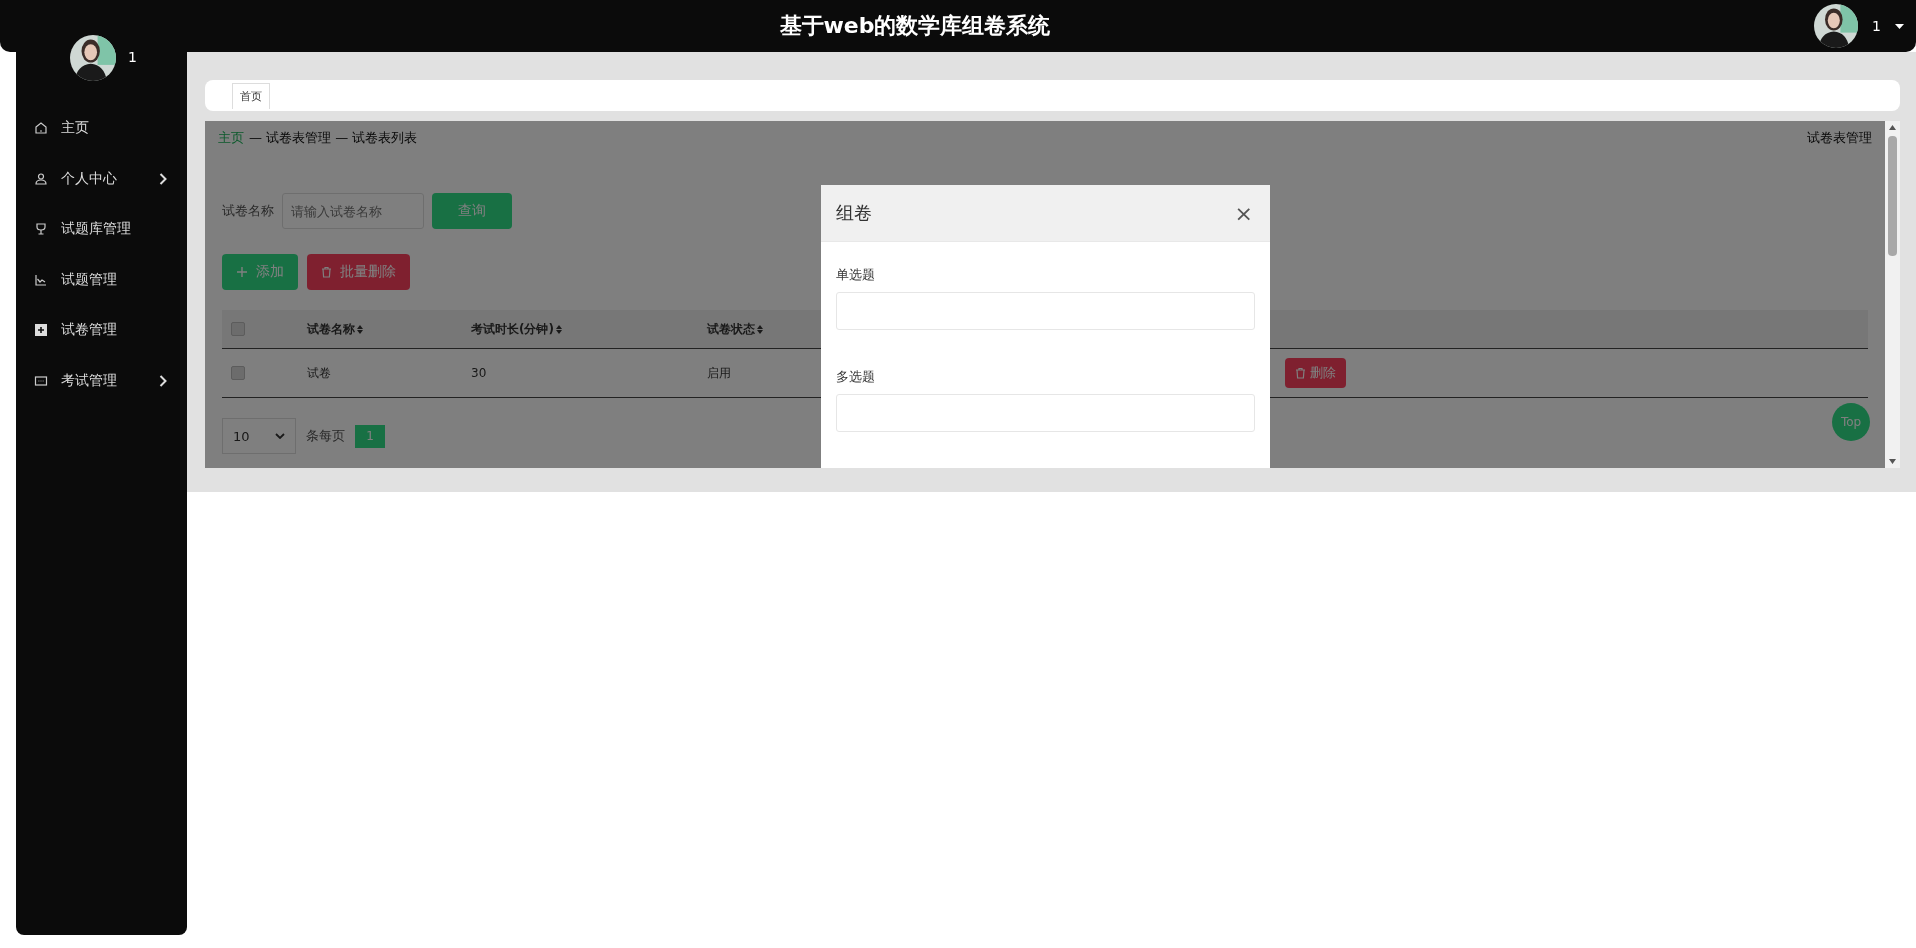  I want to click on field-label: 试卷名称, so click(248, 211).